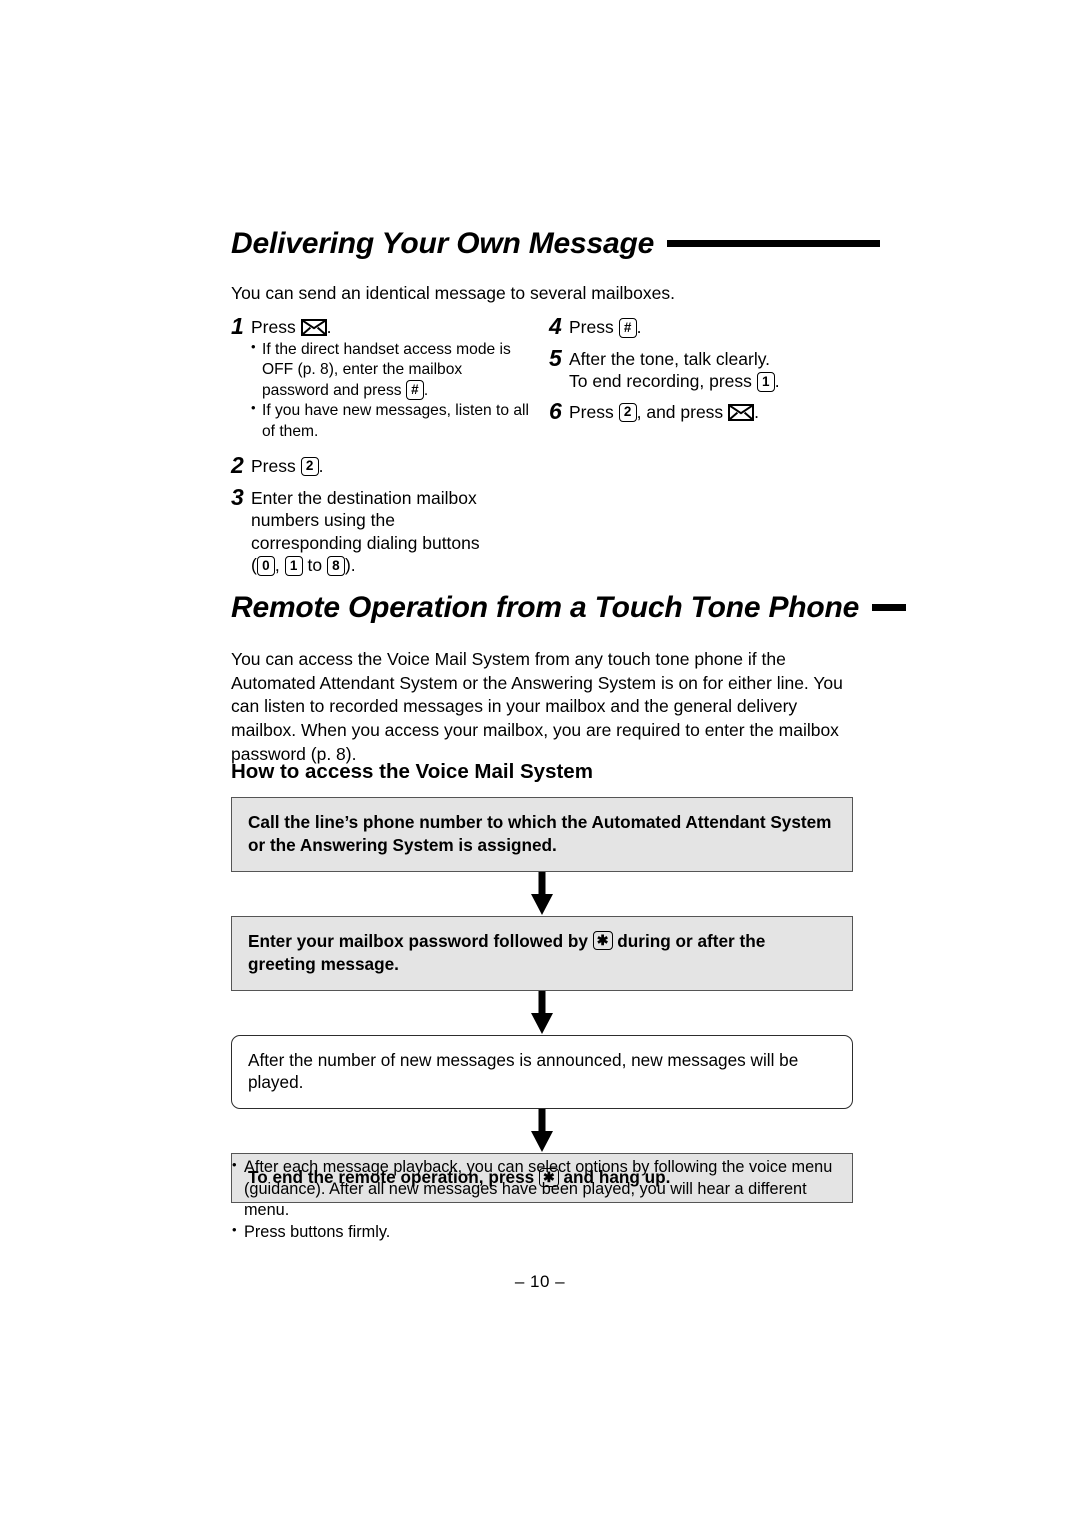 This screenshot has height=1528, width=1080. Describe the element at coordinates (591, 327) in the screenshot. I see `step-4-label: Press` at that location.